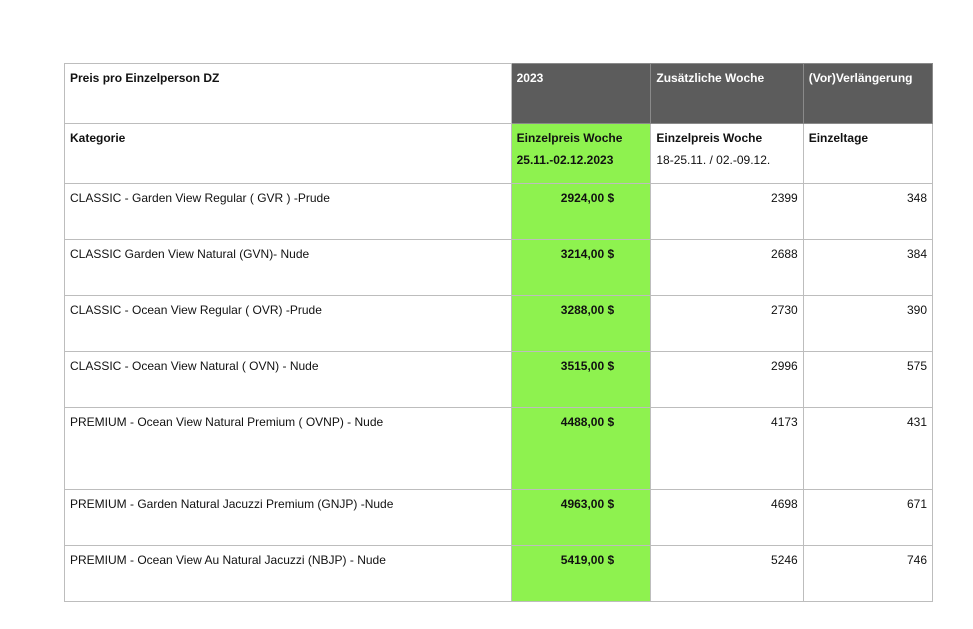 The height and width of the screenshot is (629, 973). What do you see at coordinates (288, 153) in the screenshot?
I see `subheader-category: Kategorie` at bounding box center [288, 153].